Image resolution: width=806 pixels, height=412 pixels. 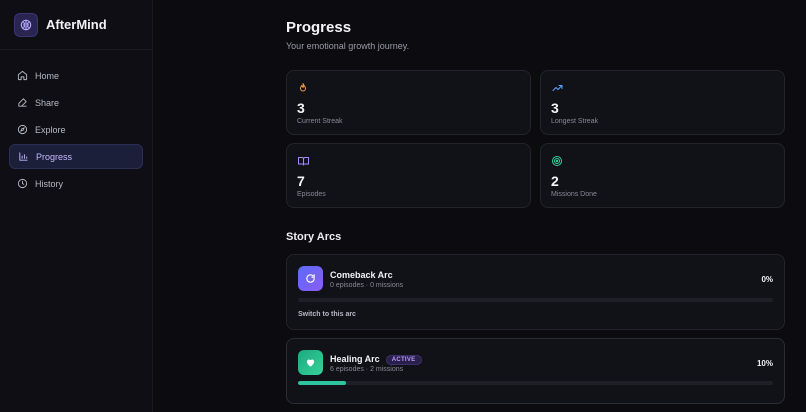 What do you see at coordinates (303, 160) in the screenshot?
I see `book-open-icon` at bounding box center [303, 160].